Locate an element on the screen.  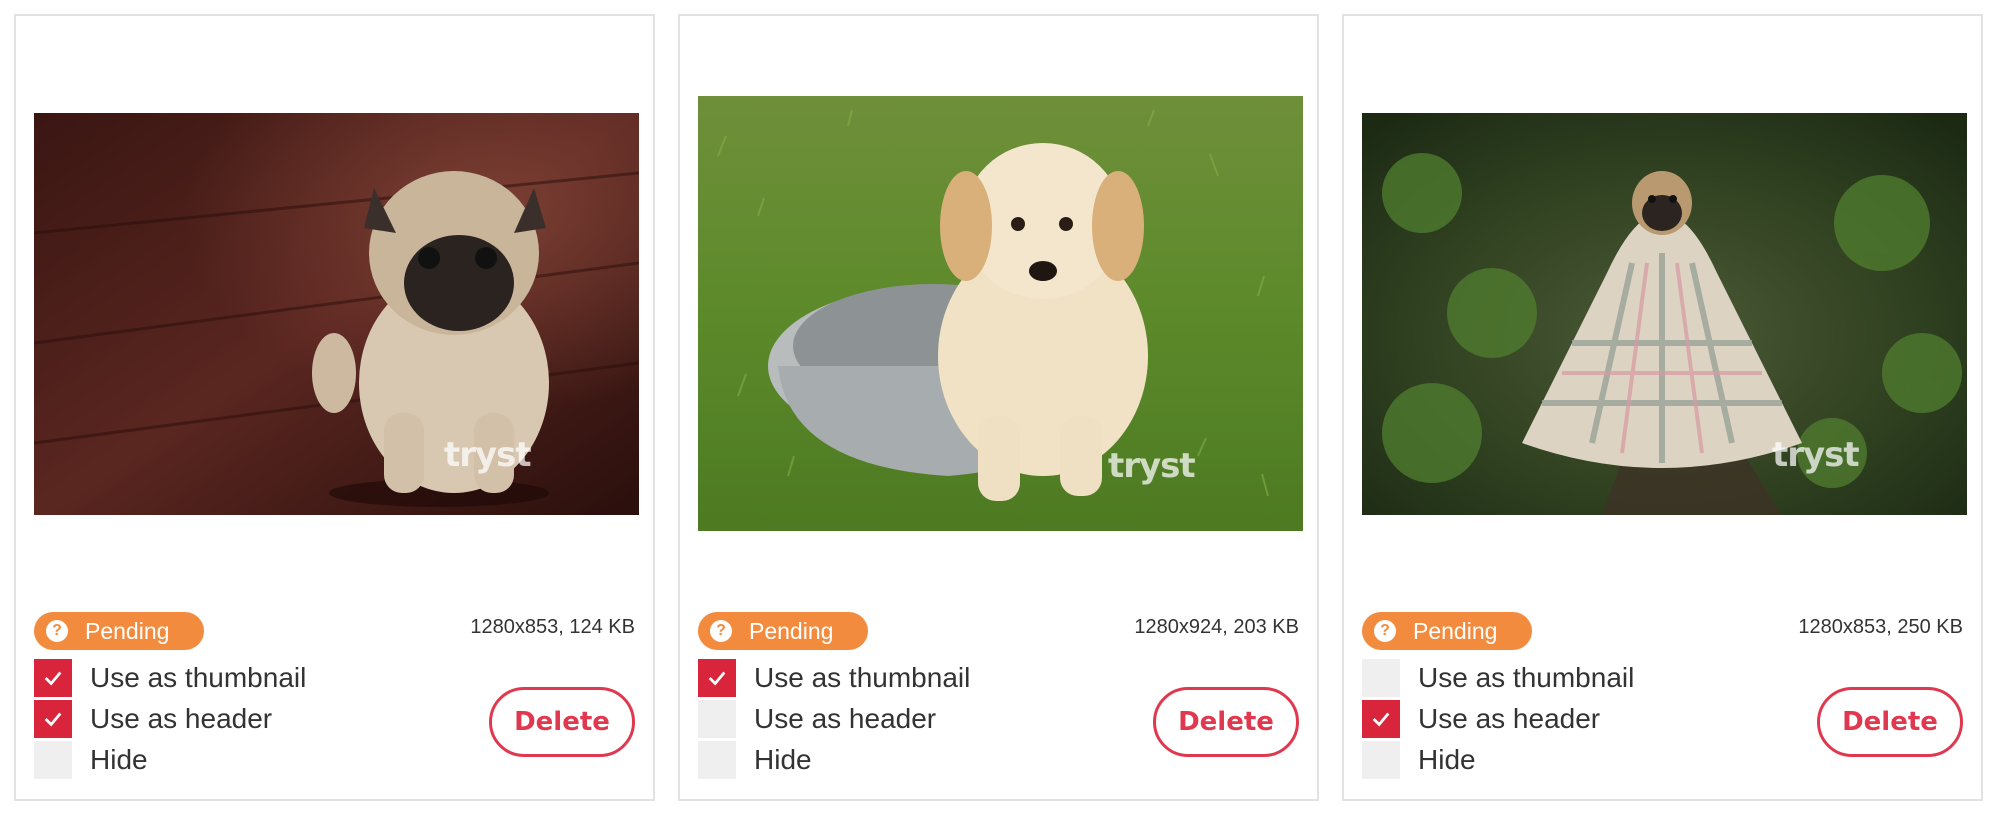
photo-pug-blanket: tryst is located at coordinates (1664, 314).